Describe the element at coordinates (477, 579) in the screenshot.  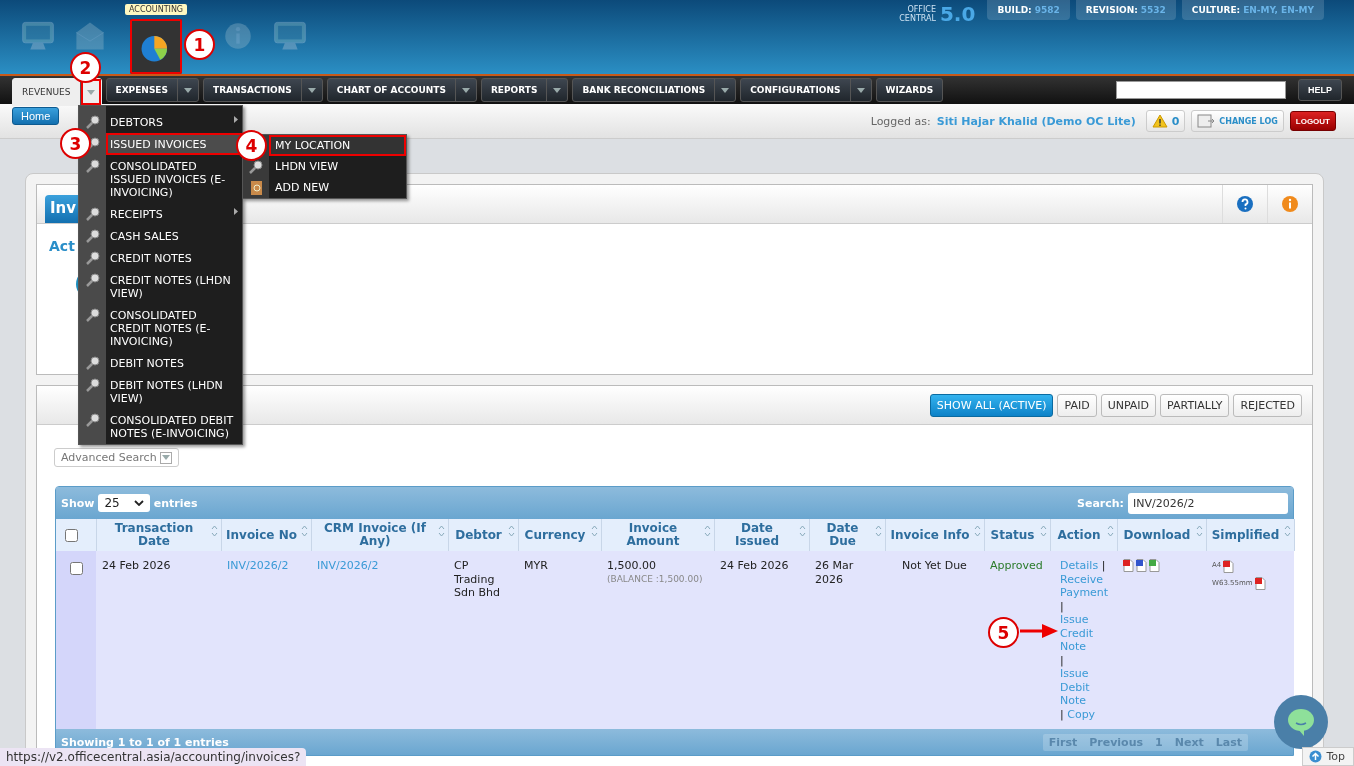
I see `table-cell: CP Trading Sdn Bhd` at that location.